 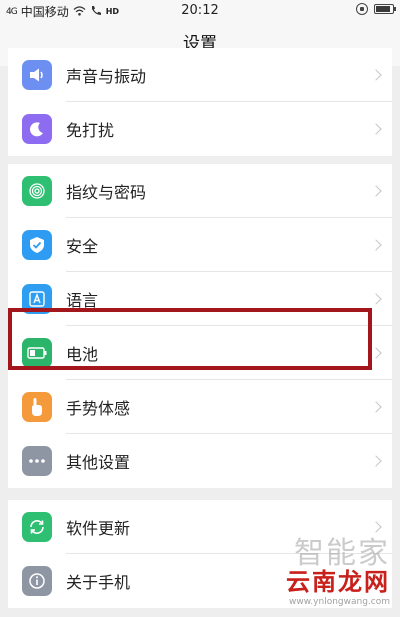 What do you see at coordinates (98, 528) in the screenshot?
I see `settings-item-label: 软件更新` at bounding box center [98, 528].